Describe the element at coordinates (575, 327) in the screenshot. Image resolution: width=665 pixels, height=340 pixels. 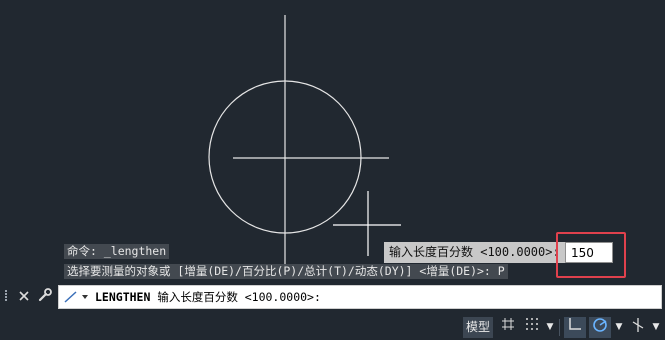
I see `ortho-icon` at that location.